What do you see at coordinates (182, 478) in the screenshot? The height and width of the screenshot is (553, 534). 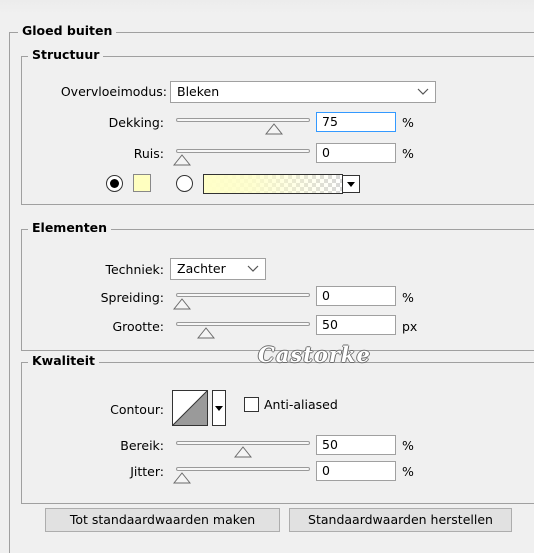 I see `jitter-slider-thumb` at bounding box center [182, 478].